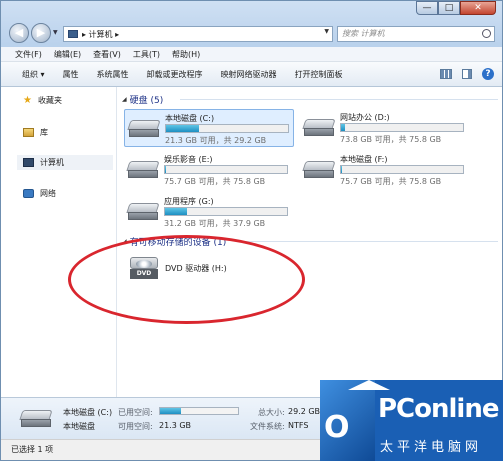 The height and width of the screenshot is (461, 503). I want to click on nav-item-label: 网络, so click(48, 193).